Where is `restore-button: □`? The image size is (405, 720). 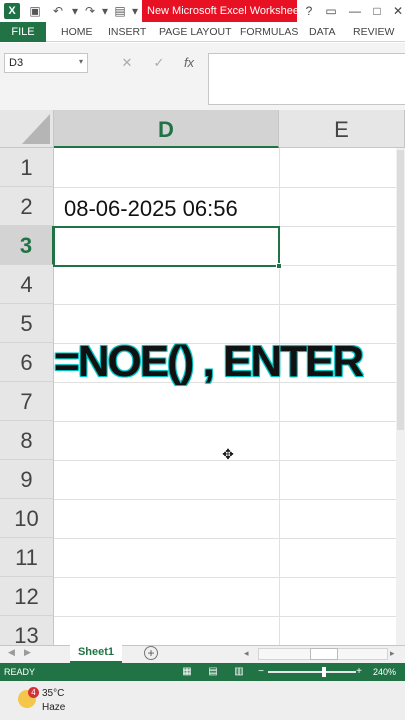 restore-button: □ is located at coordinates (377, 11).